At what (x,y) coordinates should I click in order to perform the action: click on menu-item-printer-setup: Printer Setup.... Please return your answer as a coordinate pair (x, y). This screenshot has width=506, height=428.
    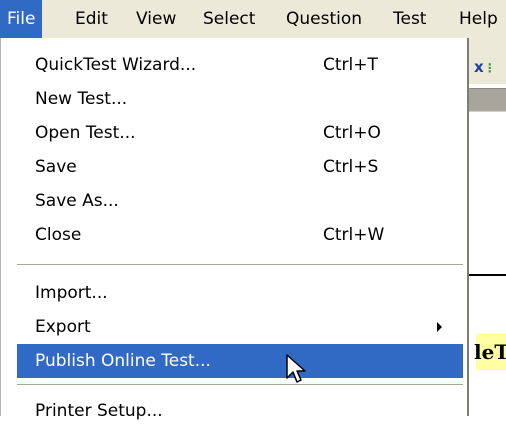
    Looking at the image, I should click on (240, 411).